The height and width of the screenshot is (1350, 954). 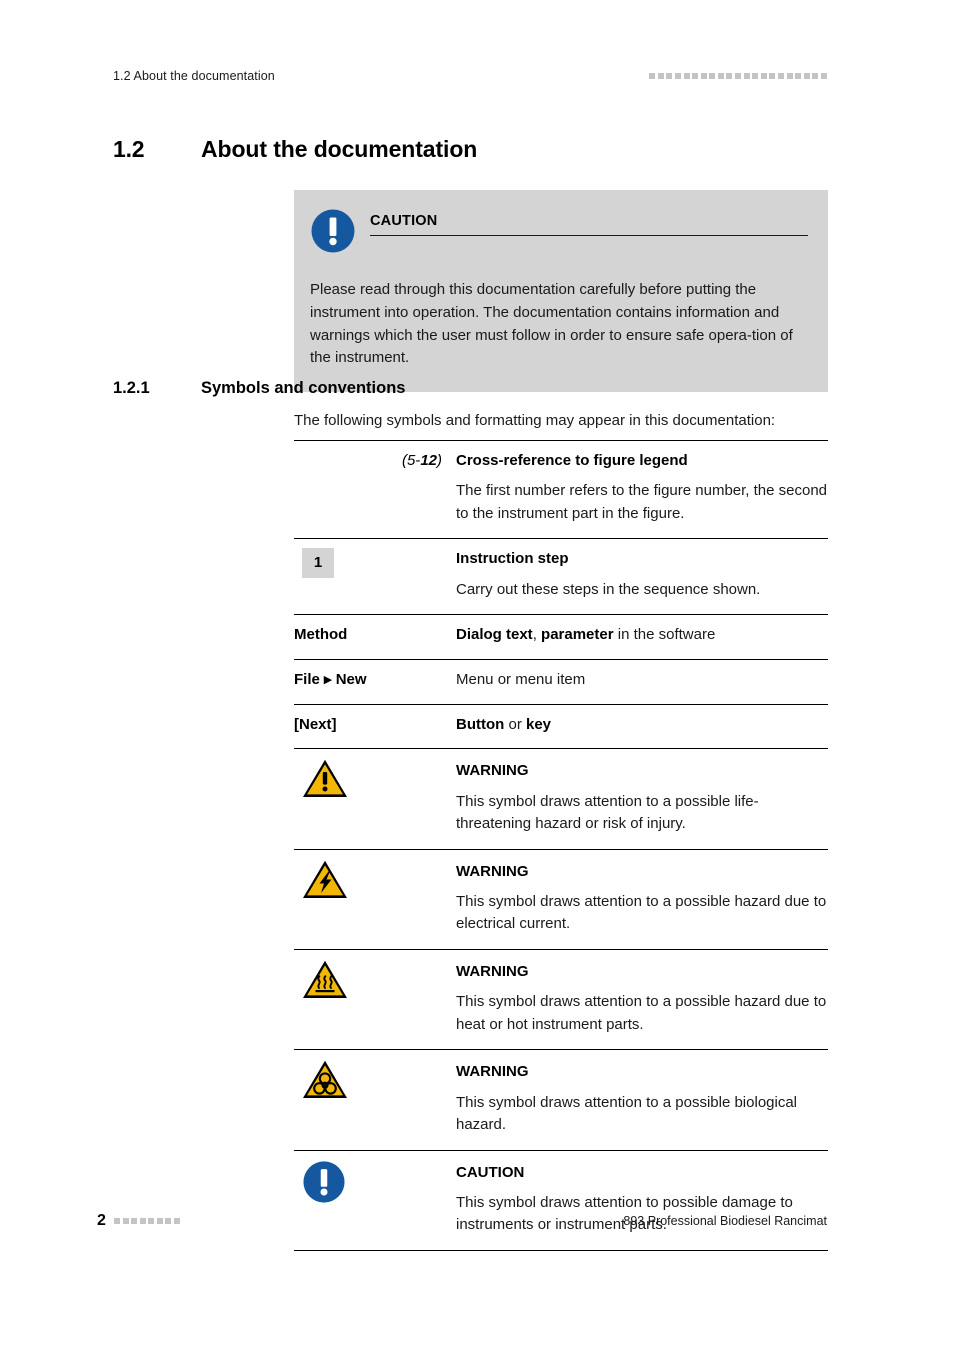 I want to click on table-row: File ▸ New Menu or menu item, so click(x=561, y=681).